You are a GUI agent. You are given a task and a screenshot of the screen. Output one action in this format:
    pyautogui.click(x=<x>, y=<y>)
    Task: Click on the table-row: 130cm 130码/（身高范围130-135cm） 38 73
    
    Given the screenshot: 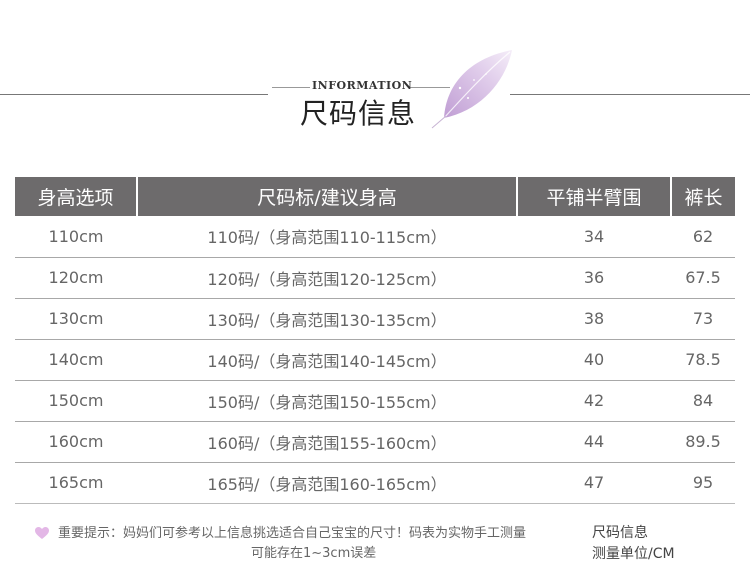 What is the action you would take?
    pyautogui.click(x=375, y=319)
    